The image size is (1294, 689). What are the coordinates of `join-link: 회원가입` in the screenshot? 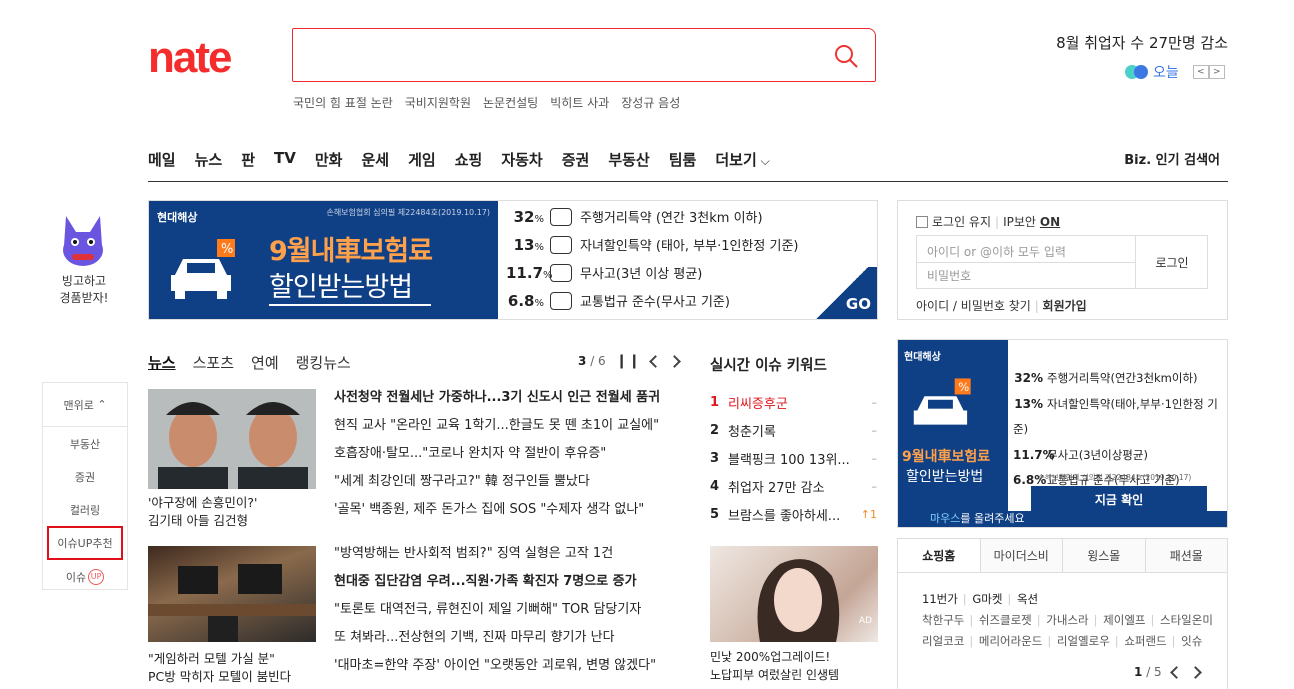 It's located at (1065, 306).